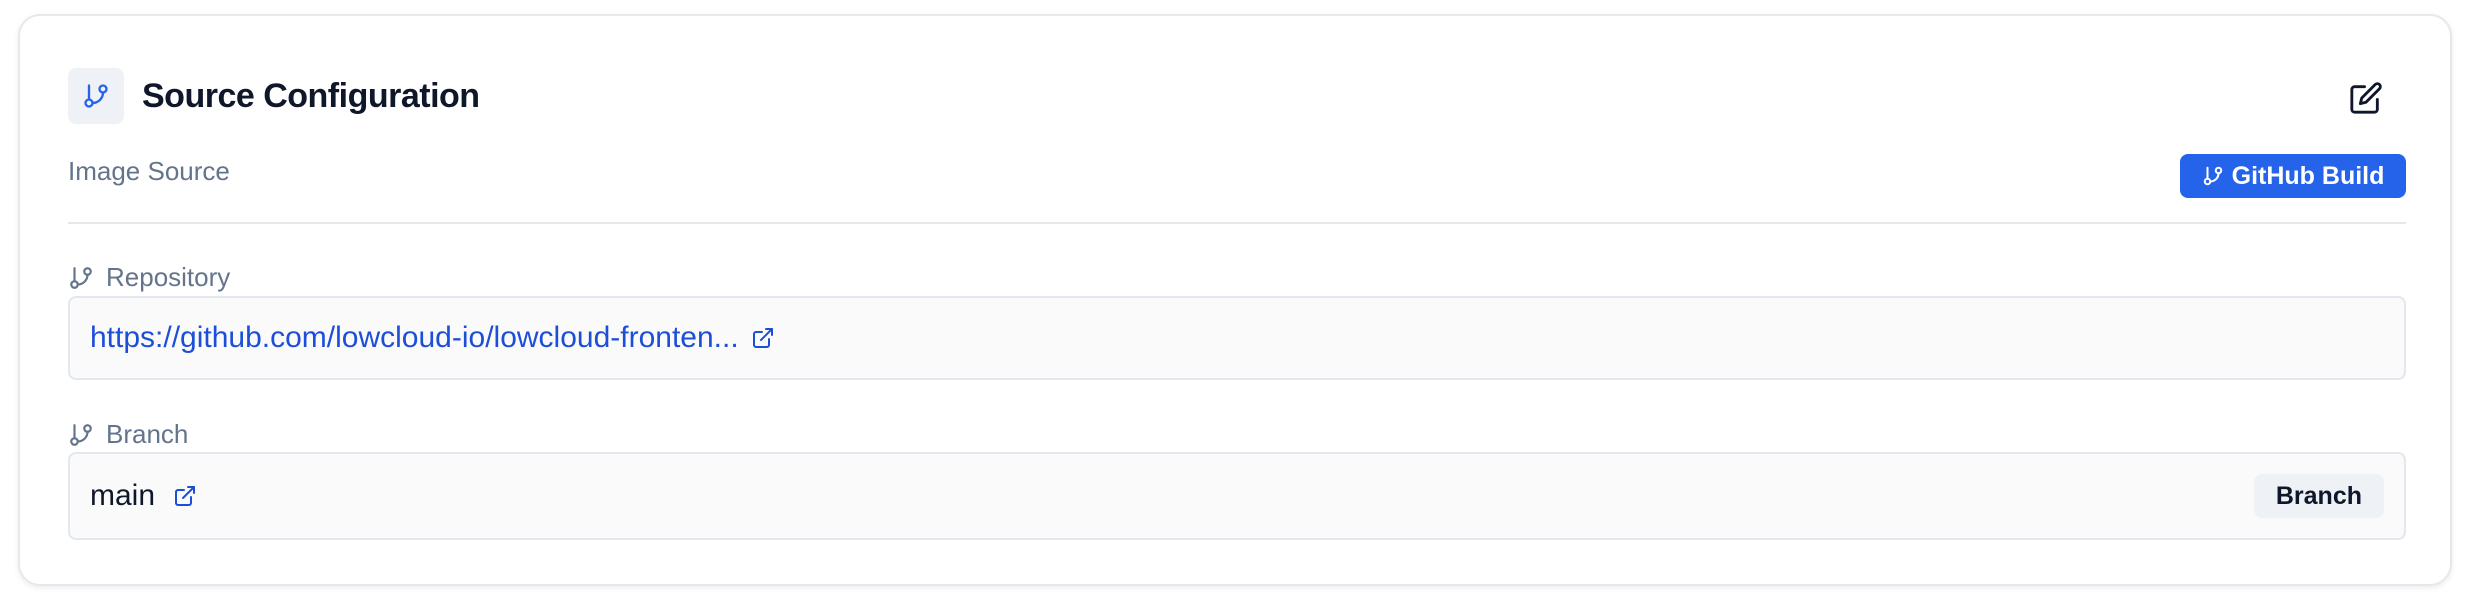  Describe the element at coordinates (168, 277) in the screenshot. I see `repository-label-text: Repository` at that location.